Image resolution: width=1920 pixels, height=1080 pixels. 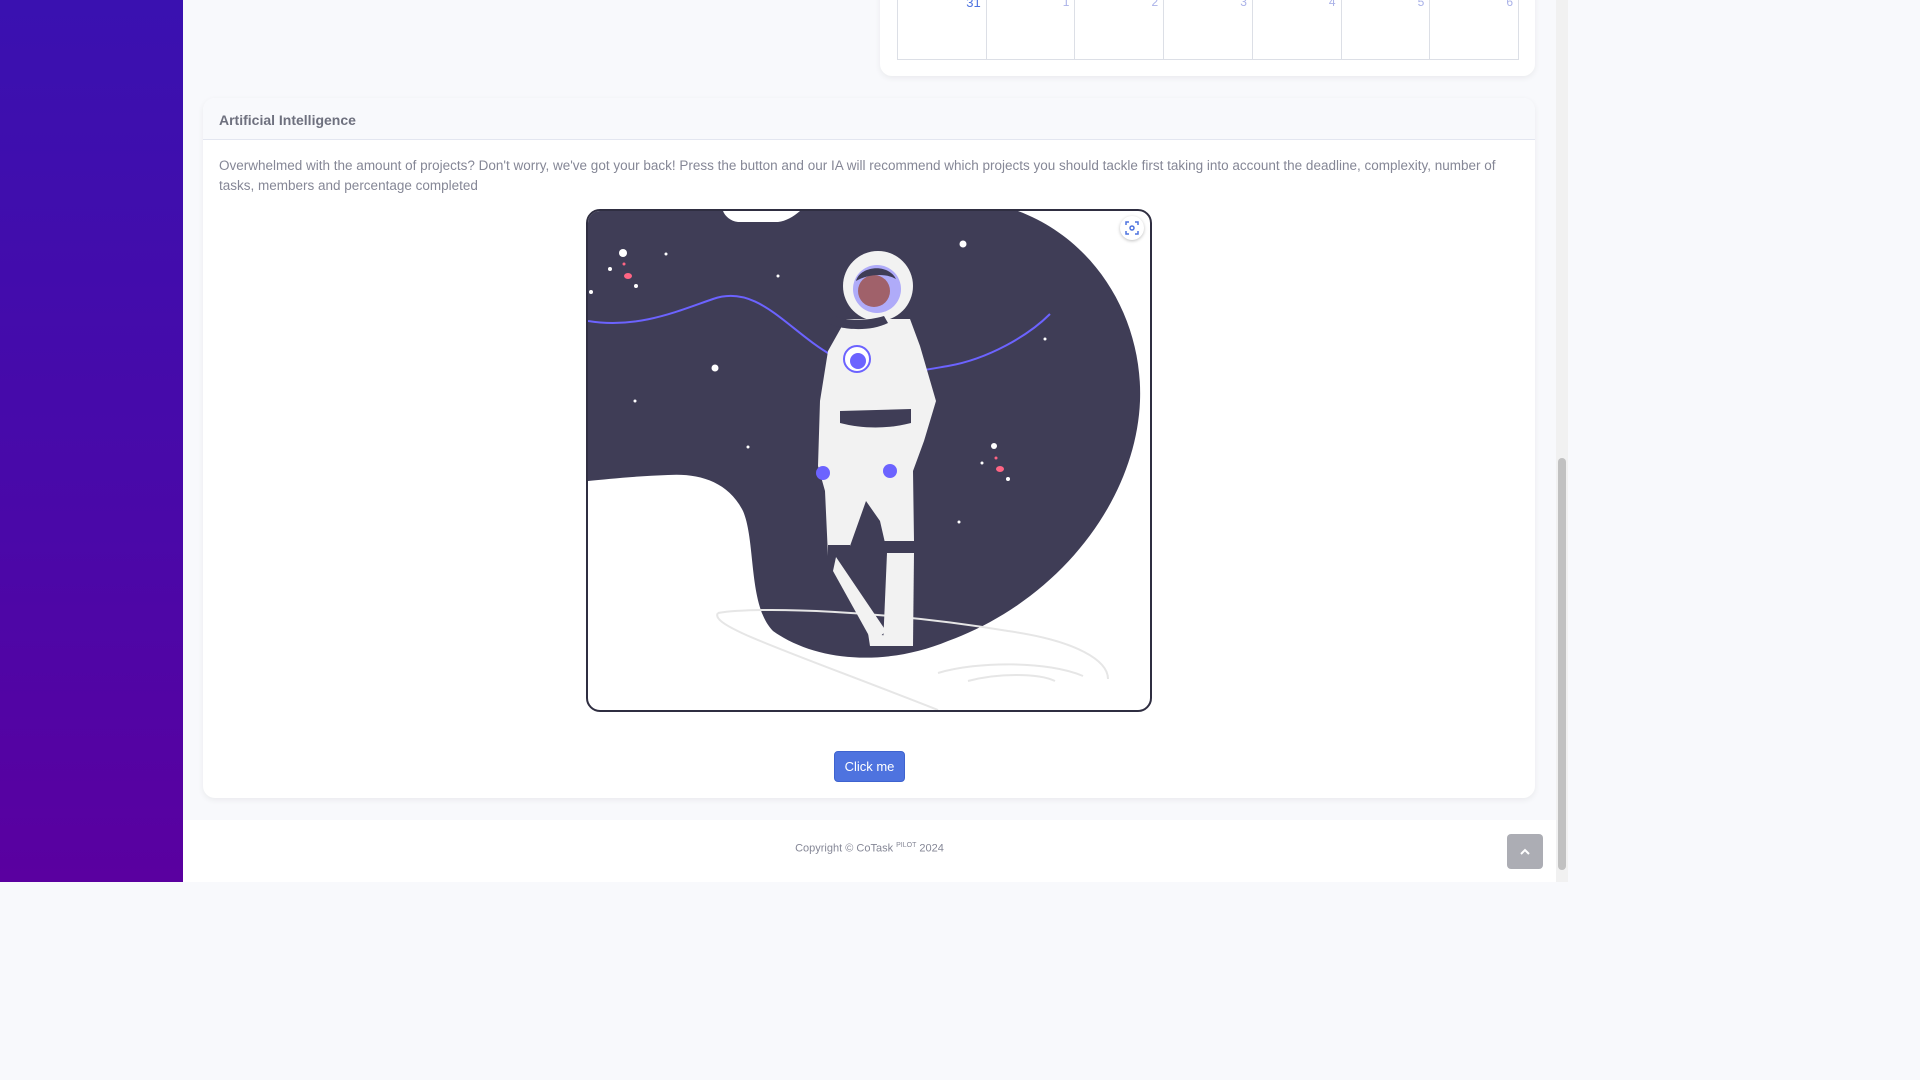 I want to click on calendar-day-number: 3, so click(x=1243, y=4).